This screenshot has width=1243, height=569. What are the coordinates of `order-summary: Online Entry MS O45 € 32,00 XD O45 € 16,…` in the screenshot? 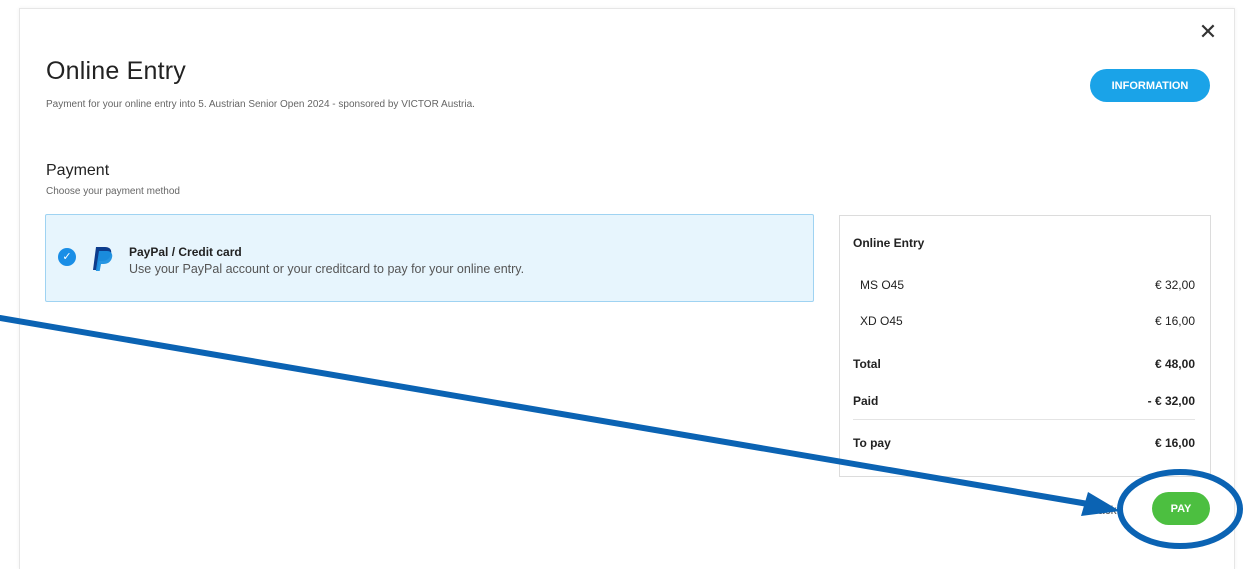 It's located at (1025, 346).